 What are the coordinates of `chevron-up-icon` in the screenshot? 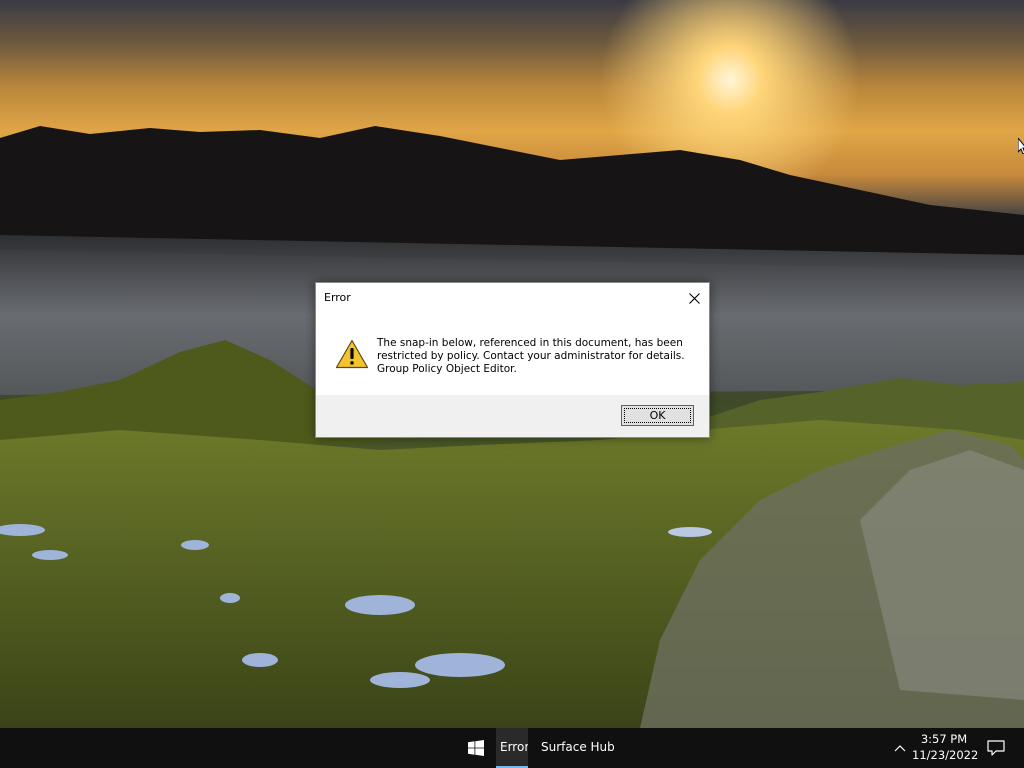 It's located at (900, 748).